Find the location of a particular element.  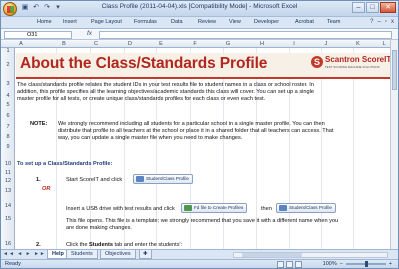

column-header-h: H is located at coordinates (262, 44).